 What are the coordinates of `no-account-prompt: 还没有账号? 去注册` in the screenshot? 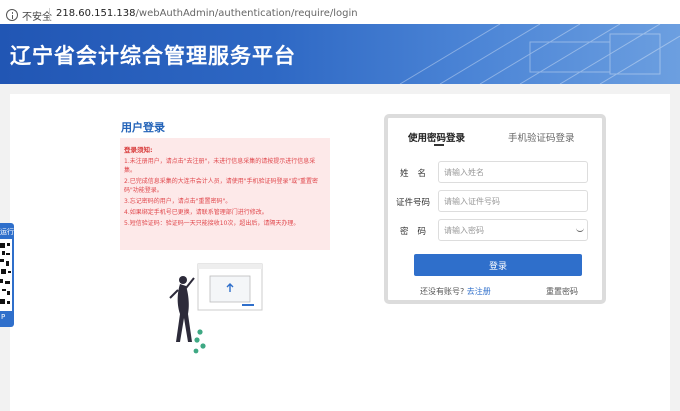 It's located at (455, 291).